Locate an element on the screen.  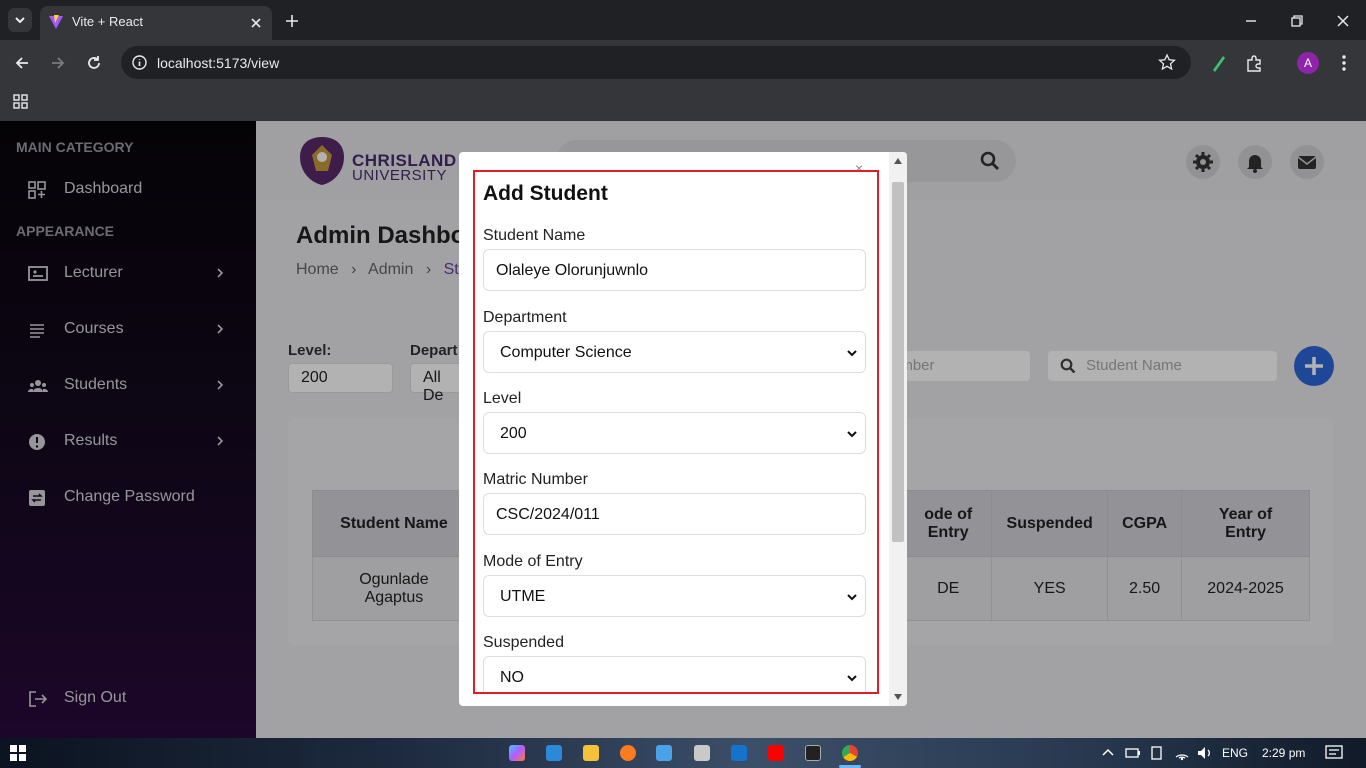
level-value: 200 is located at coordinates (513, 433).